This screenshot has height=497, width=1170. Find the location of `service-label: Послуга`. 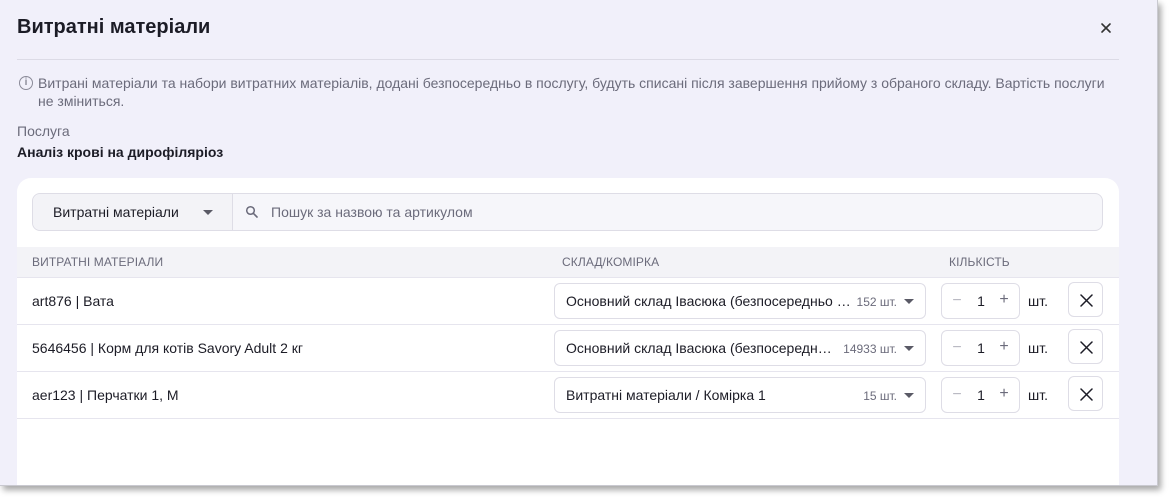

service-label: Послуга is located at coordinates (43, 131).